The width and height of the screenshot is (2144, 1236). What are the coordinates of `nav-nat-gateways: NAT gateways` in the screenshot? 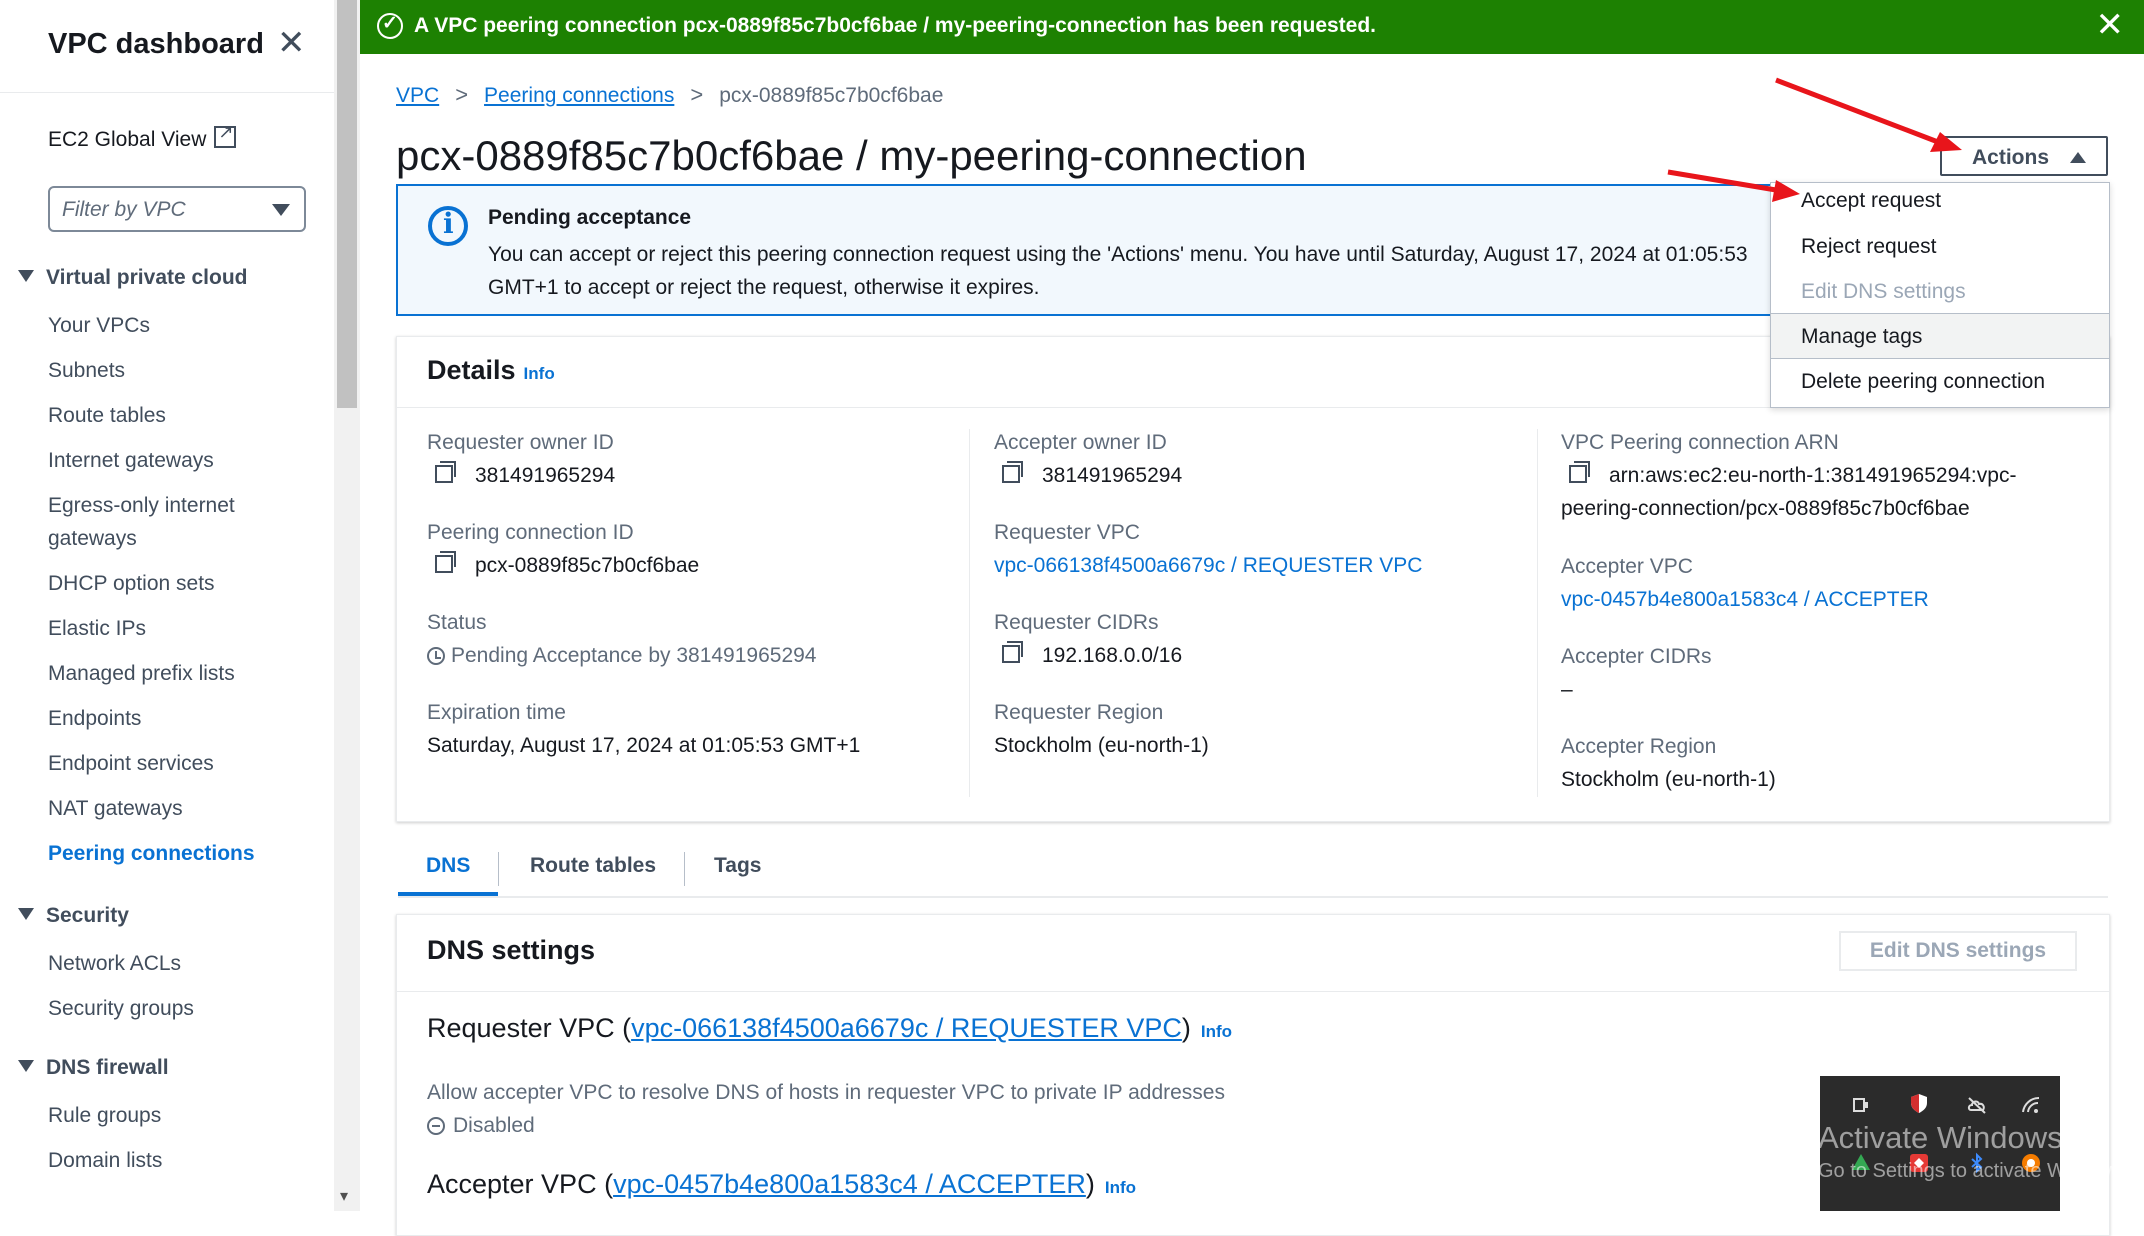 It's located at (115, 808).